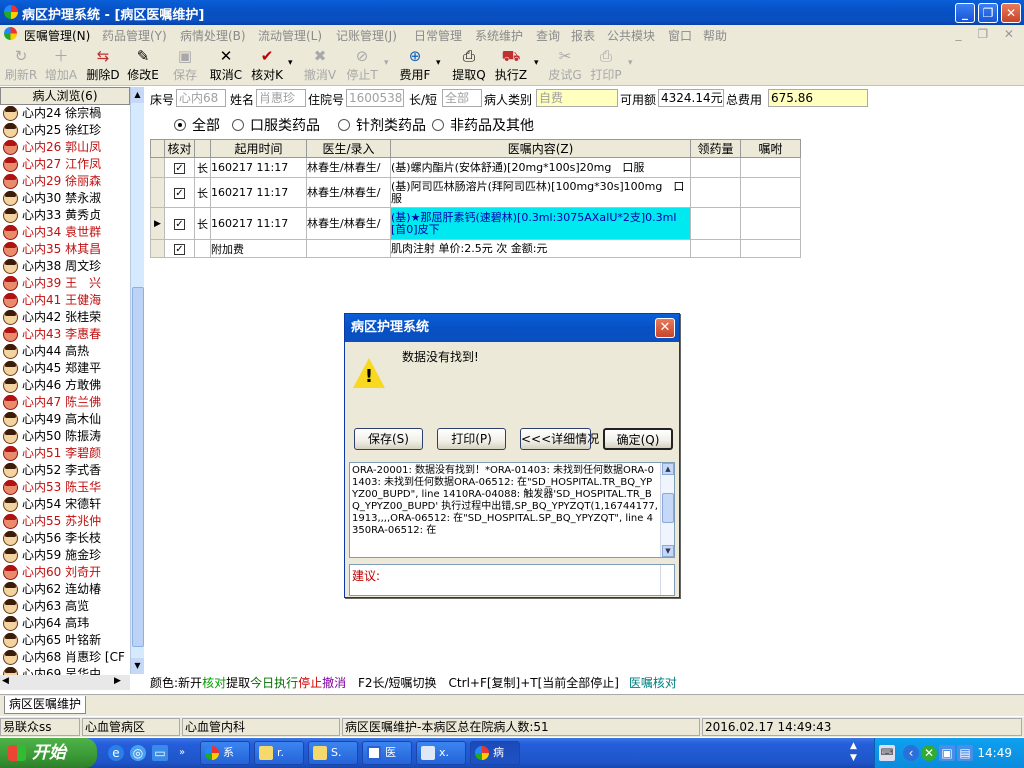  What do you see at coordinates (65, 385) in the screenshot?
I see `patient-list-item: 心内46 方敢佛` at bounding box center [65, 385].